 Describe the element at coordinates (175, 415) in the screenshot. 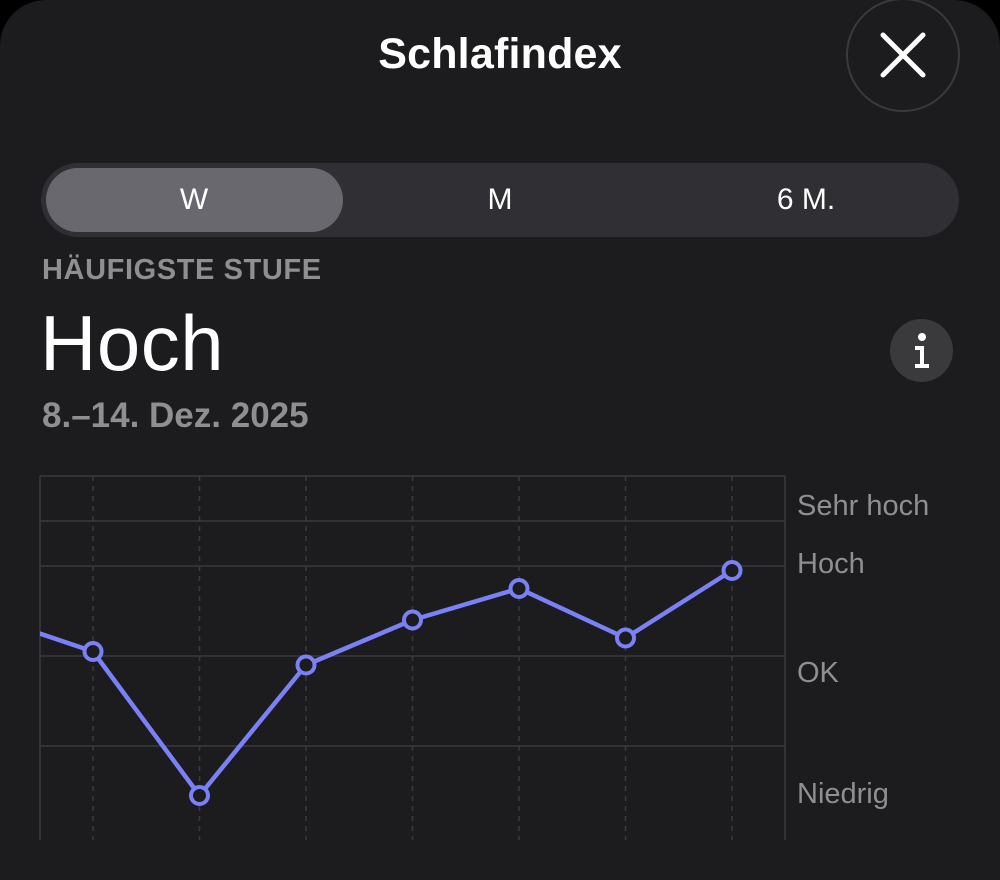

I see `summary-date-range: 8.–14. Dez. 2025` at that location.